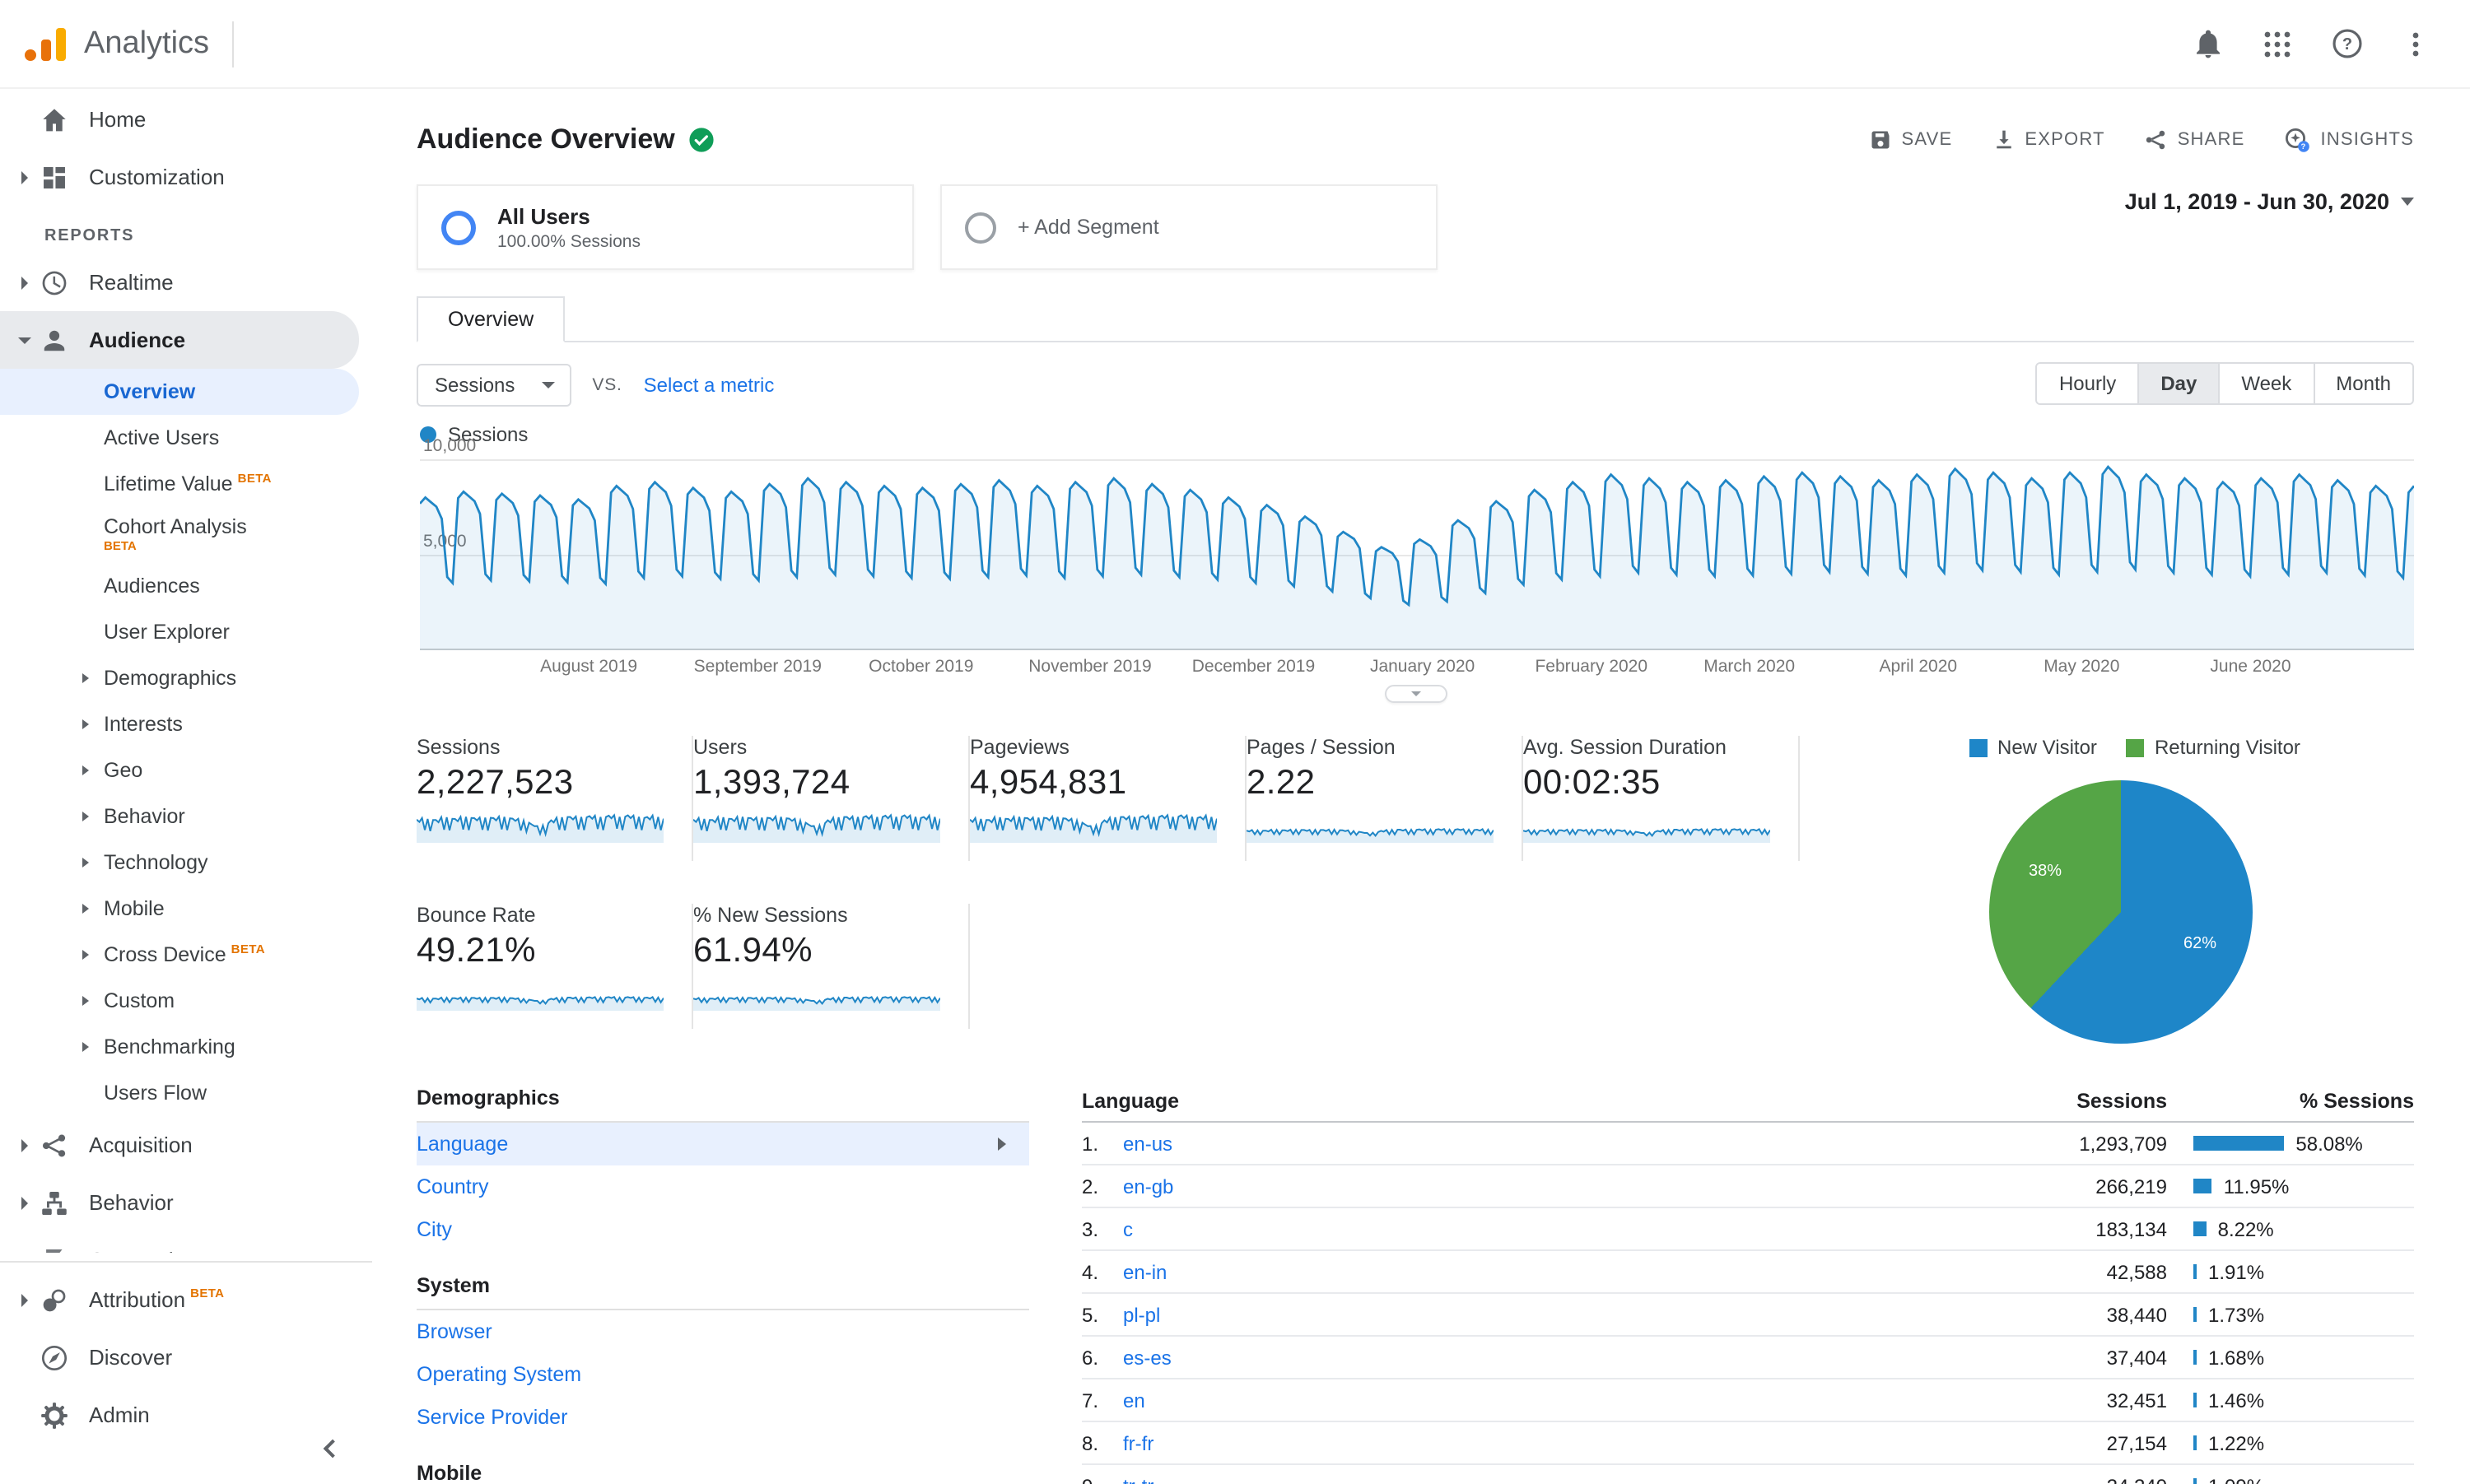 The image size is (2470, 1484). What do you see at coordinates (186, 535) in the screenshot?
I see `sidebar-item-cohort-analysis: Cohort Analysis BETA` at bounding box center [186, 535].